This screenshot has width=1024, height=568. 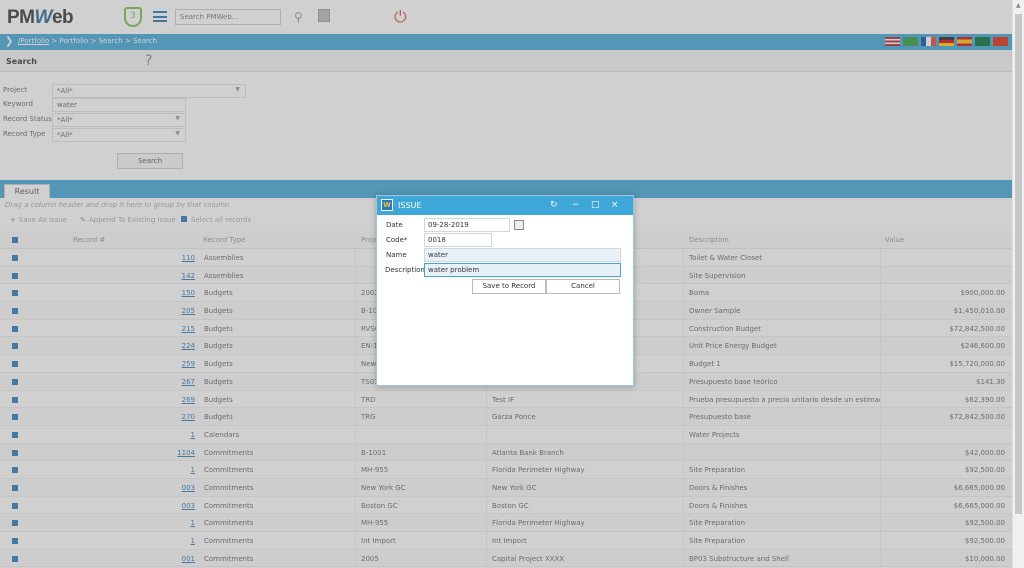 I want to click on vertical-scrollbar: ▲, so click(x=1018, y=284).